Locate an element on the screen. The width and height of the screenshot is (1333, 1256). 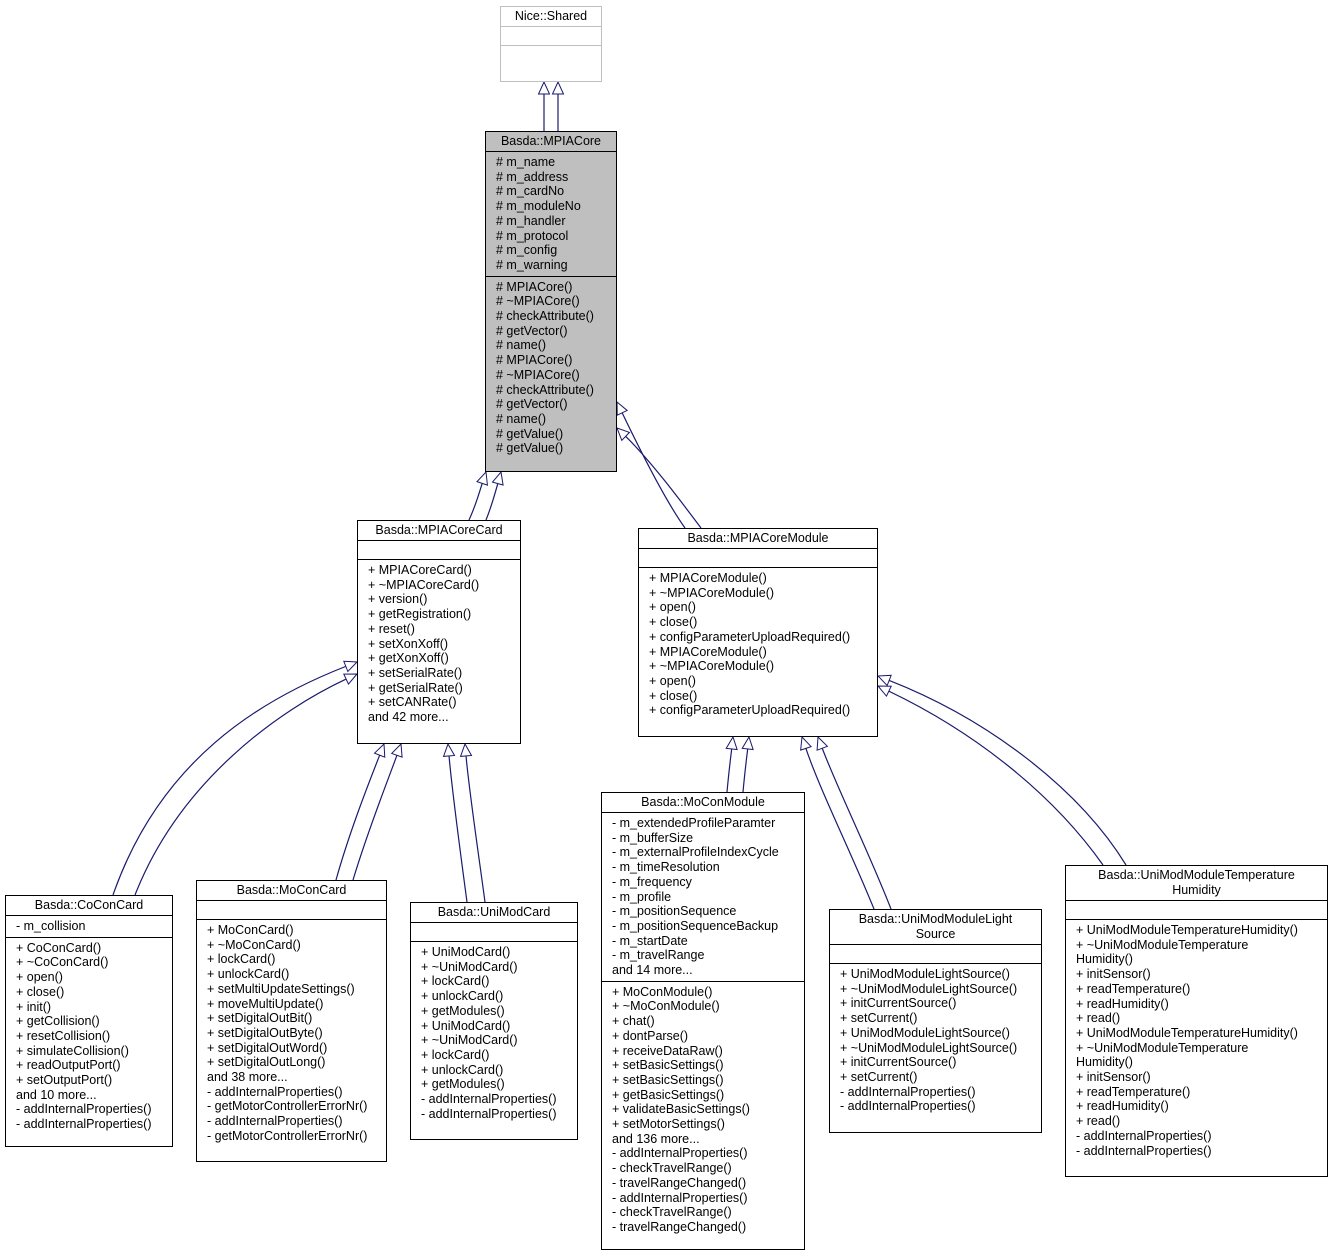
method-item: + read() is located at coordinates (1098, 1121).